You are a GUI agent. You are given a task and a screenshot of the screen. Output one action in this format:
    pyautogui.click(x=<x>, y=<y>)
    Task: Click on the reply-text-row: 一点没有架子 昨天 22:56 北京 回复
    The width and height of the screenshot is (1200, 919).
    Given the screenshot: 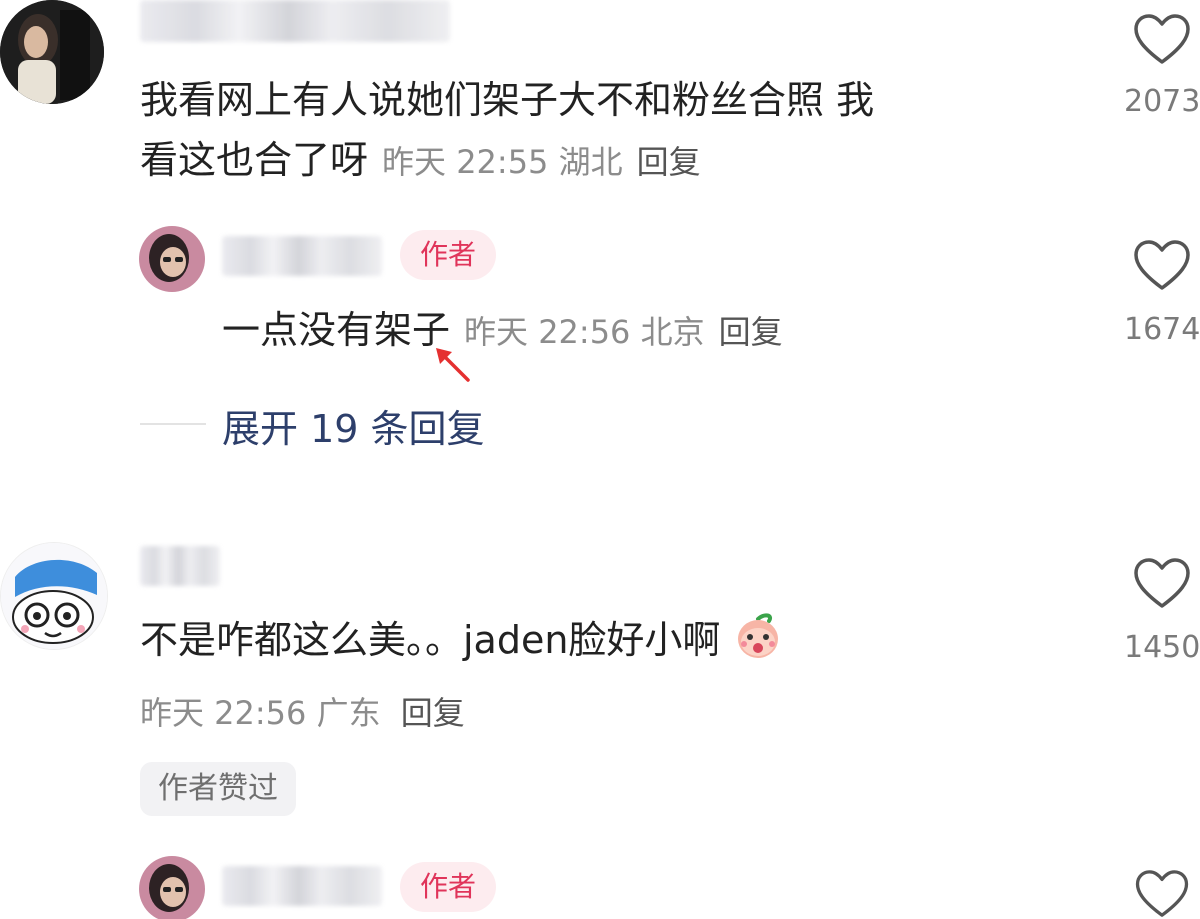 What is the action you would take?
    pyautogui.click(x=502, y=331)
    